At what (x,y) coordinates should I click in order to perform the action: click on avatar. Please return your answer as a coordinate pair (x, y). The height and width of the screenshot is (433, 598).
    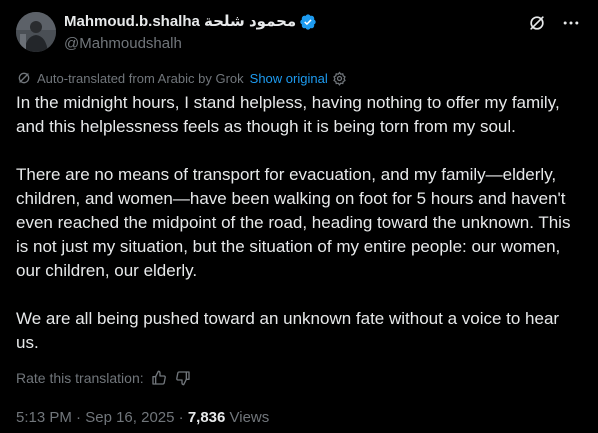
    Looking at the image, I should click on (36, 32).